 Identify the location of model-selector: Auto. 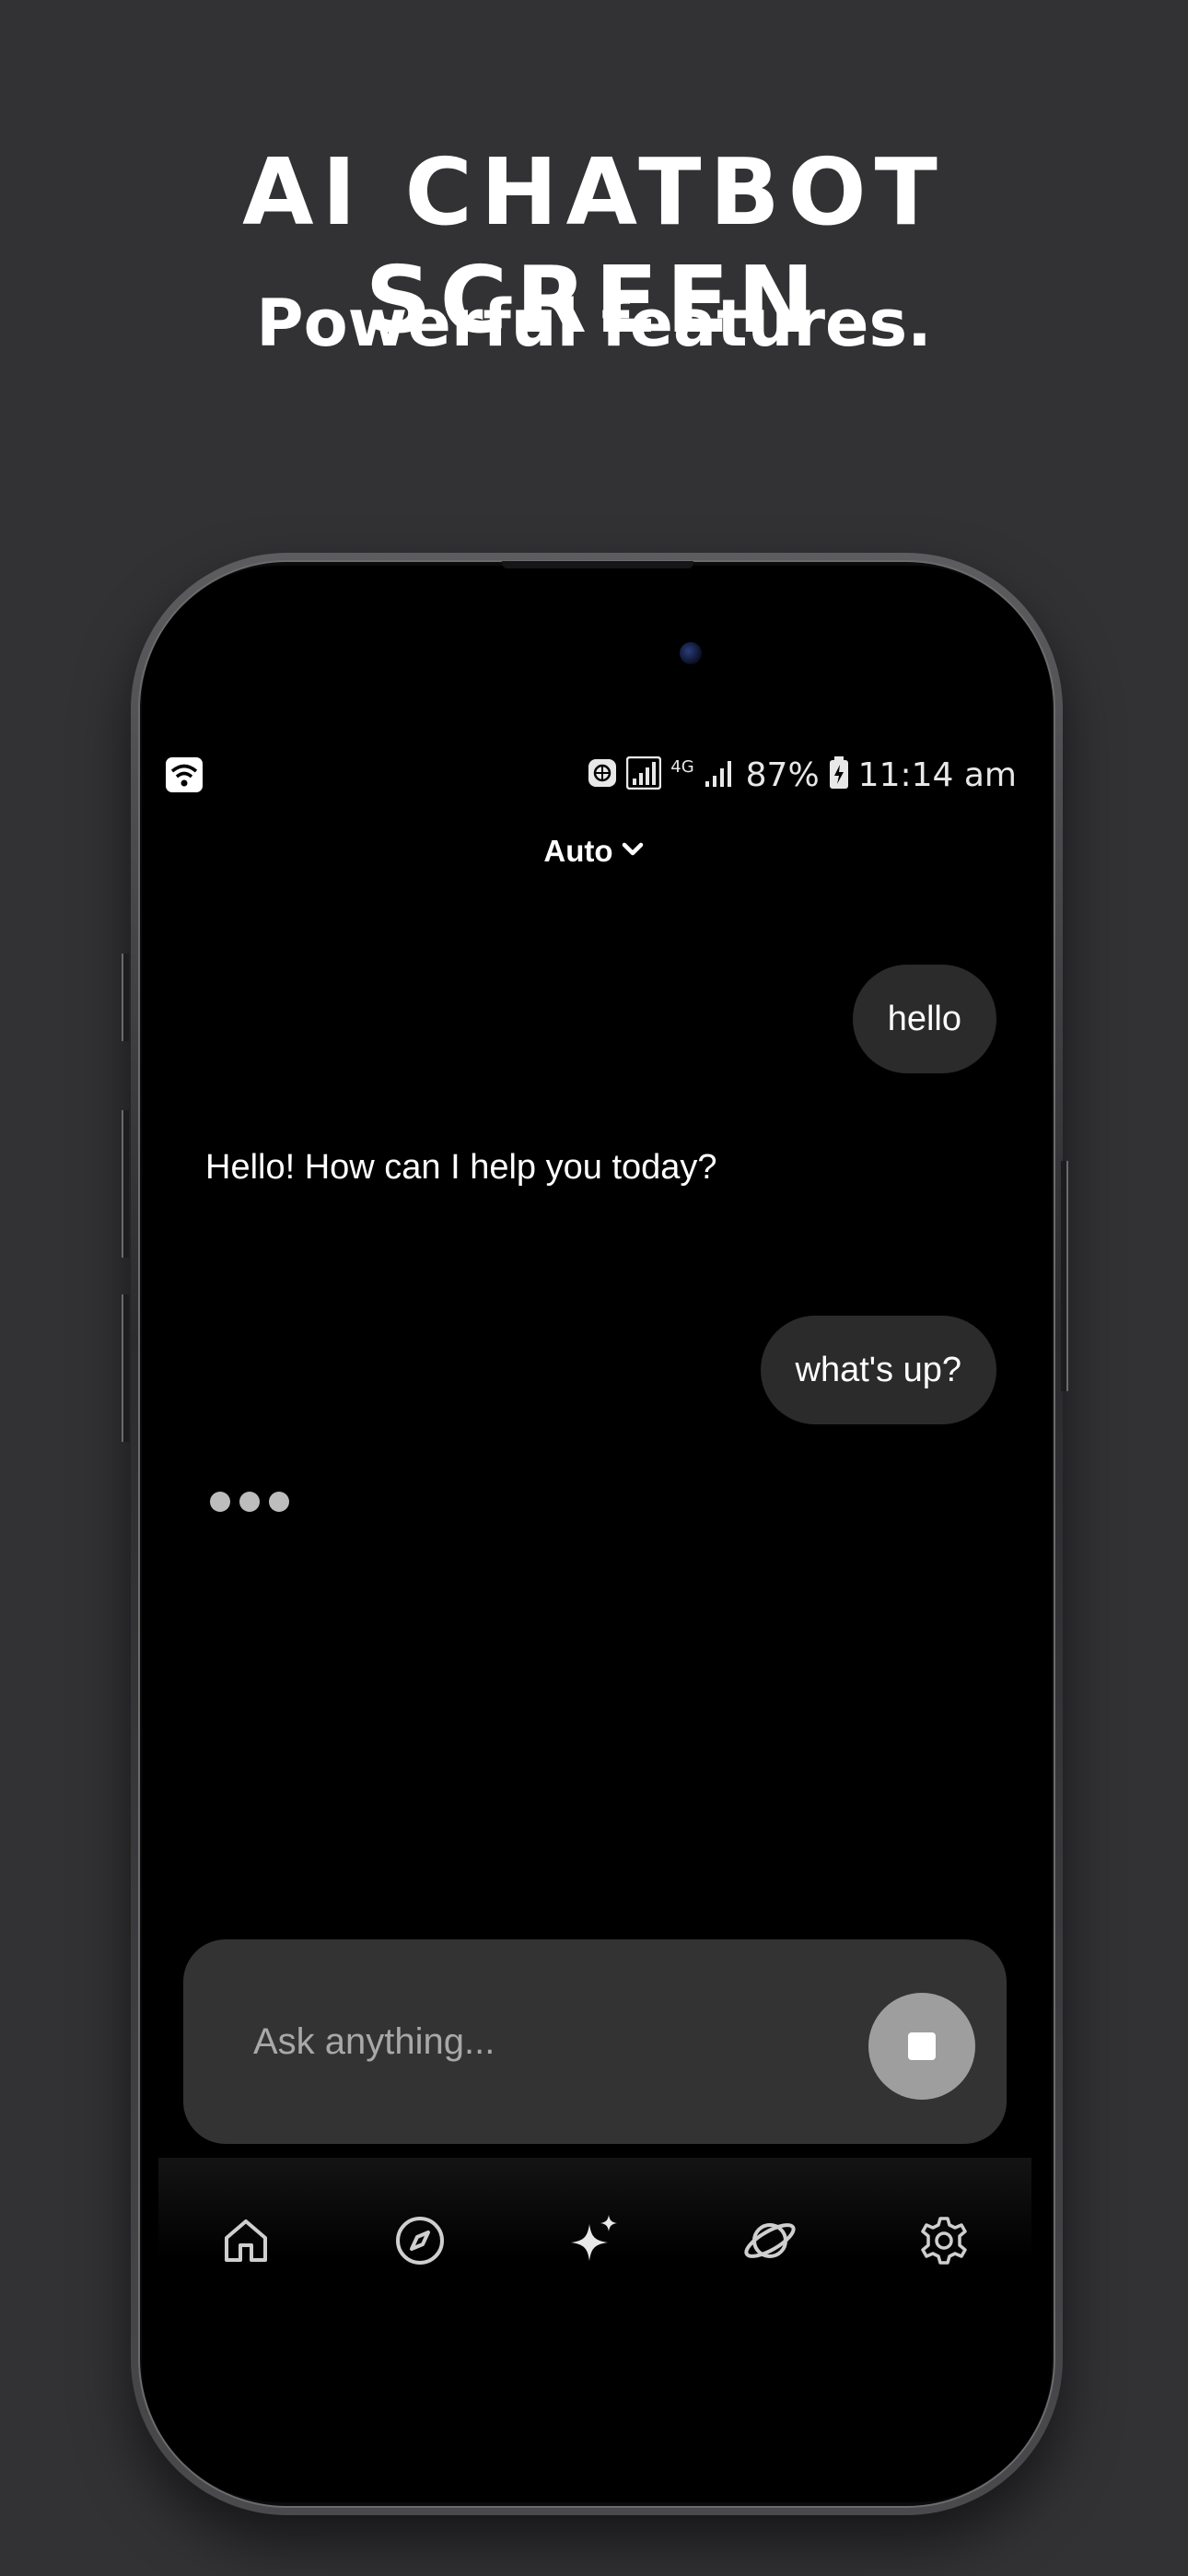
(594, 851).